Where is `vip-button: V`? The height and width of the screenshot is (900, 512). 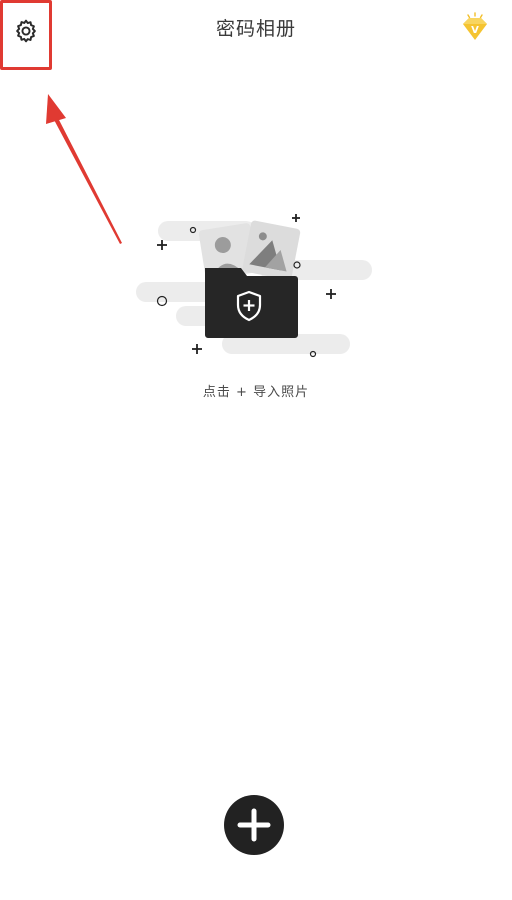
vip-button: V is located at coordinates (475, 28).